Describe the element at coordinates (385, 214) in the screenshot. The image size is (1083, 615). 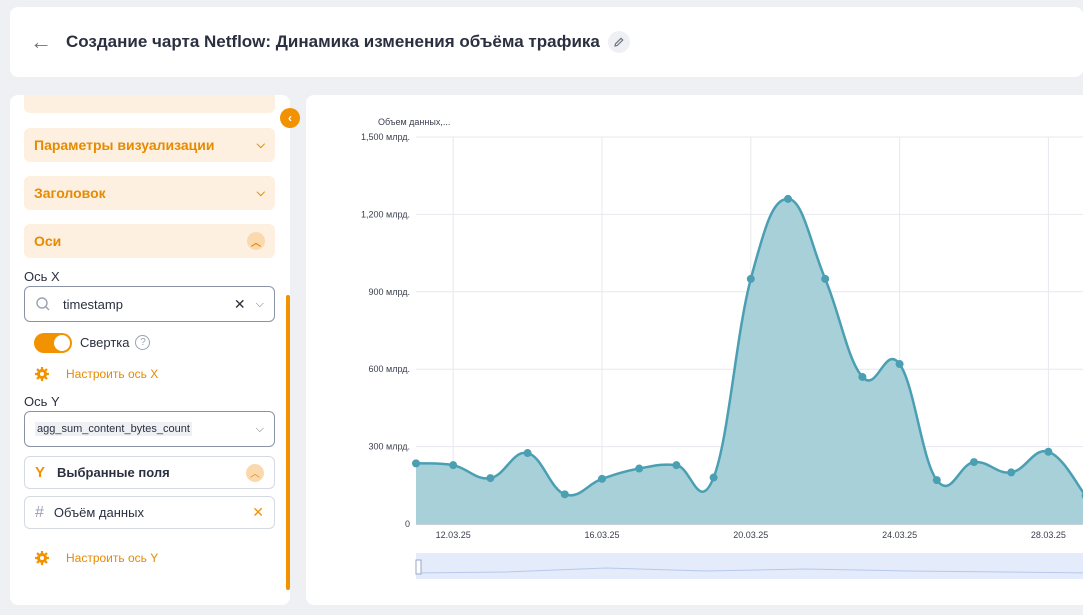
I see `y-tick-label: 1,200 млрд.` at that location.